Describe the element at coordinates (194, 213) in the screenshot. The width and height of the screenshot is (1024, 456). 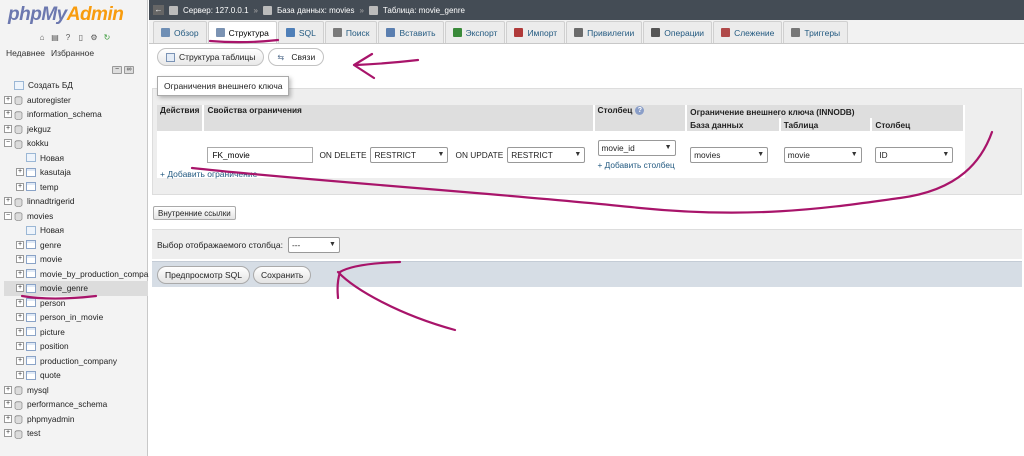
I see `internal-links-button: Внутренние ссылки` at that location.